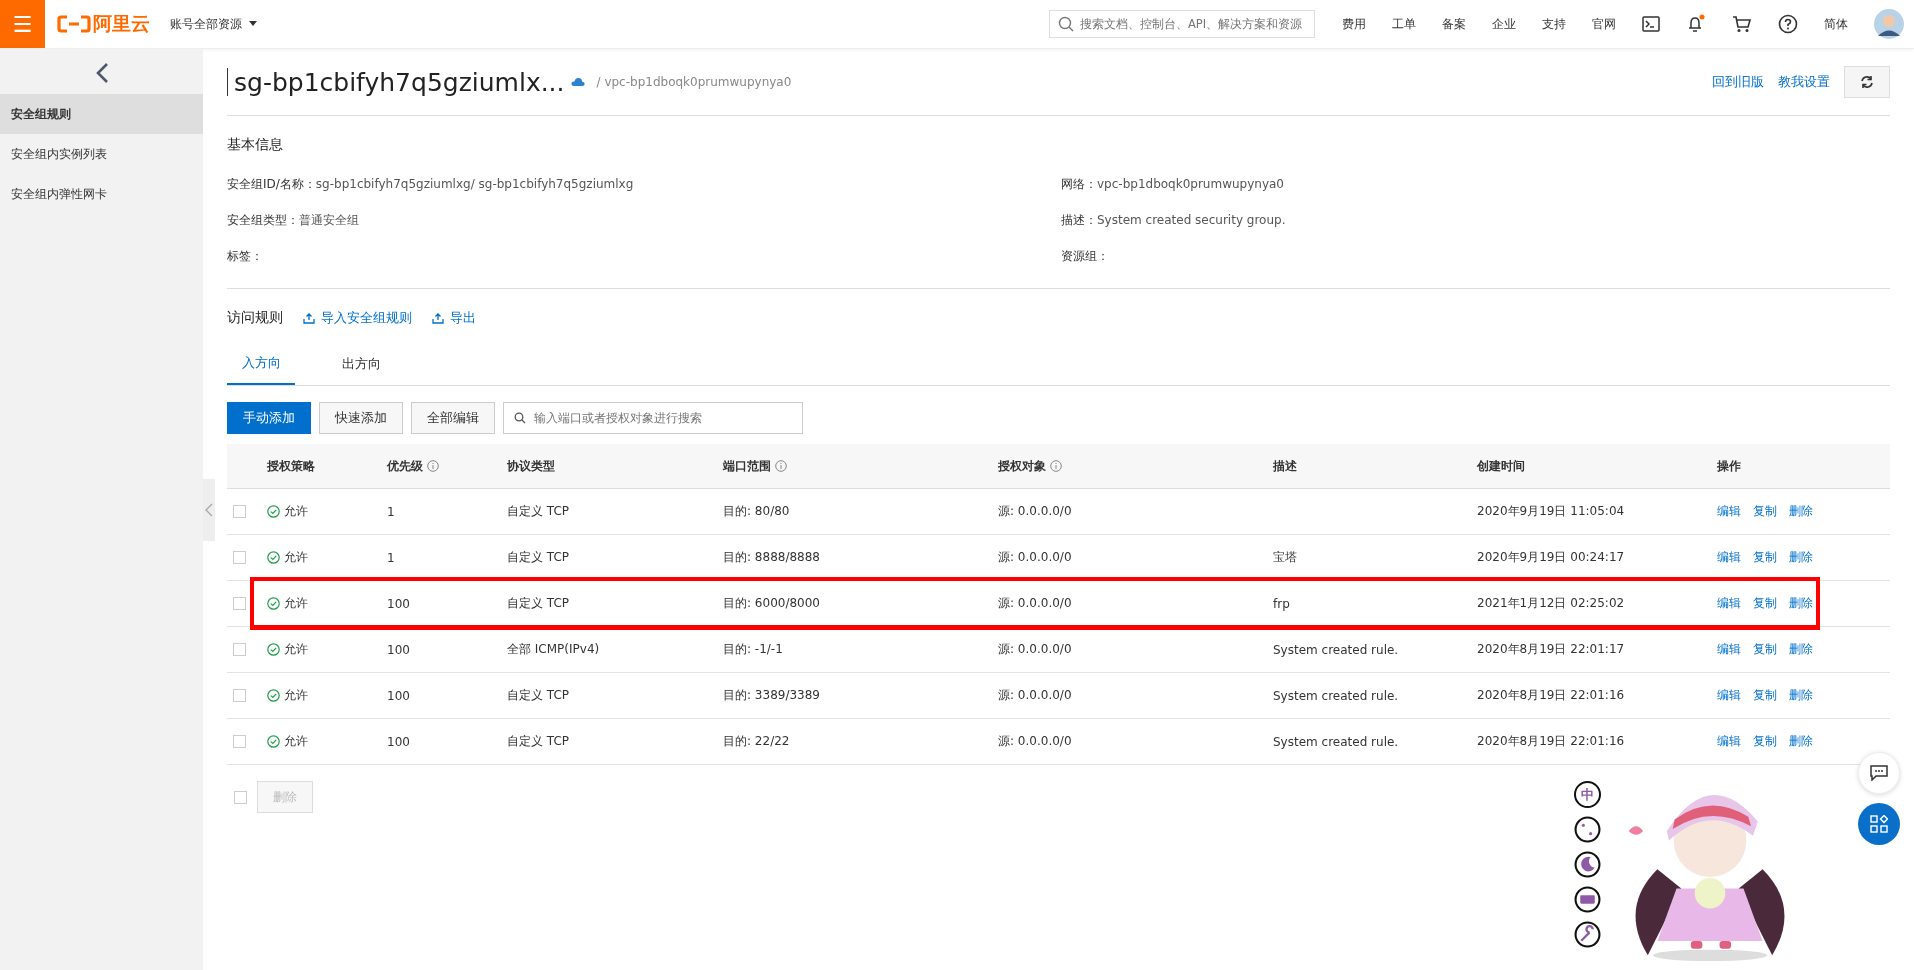 The image size is (1914, 970). Describe the element at coordinates (214, 24) in the screenshot. I see `account-dropdown: 账号全部资源` at that location.